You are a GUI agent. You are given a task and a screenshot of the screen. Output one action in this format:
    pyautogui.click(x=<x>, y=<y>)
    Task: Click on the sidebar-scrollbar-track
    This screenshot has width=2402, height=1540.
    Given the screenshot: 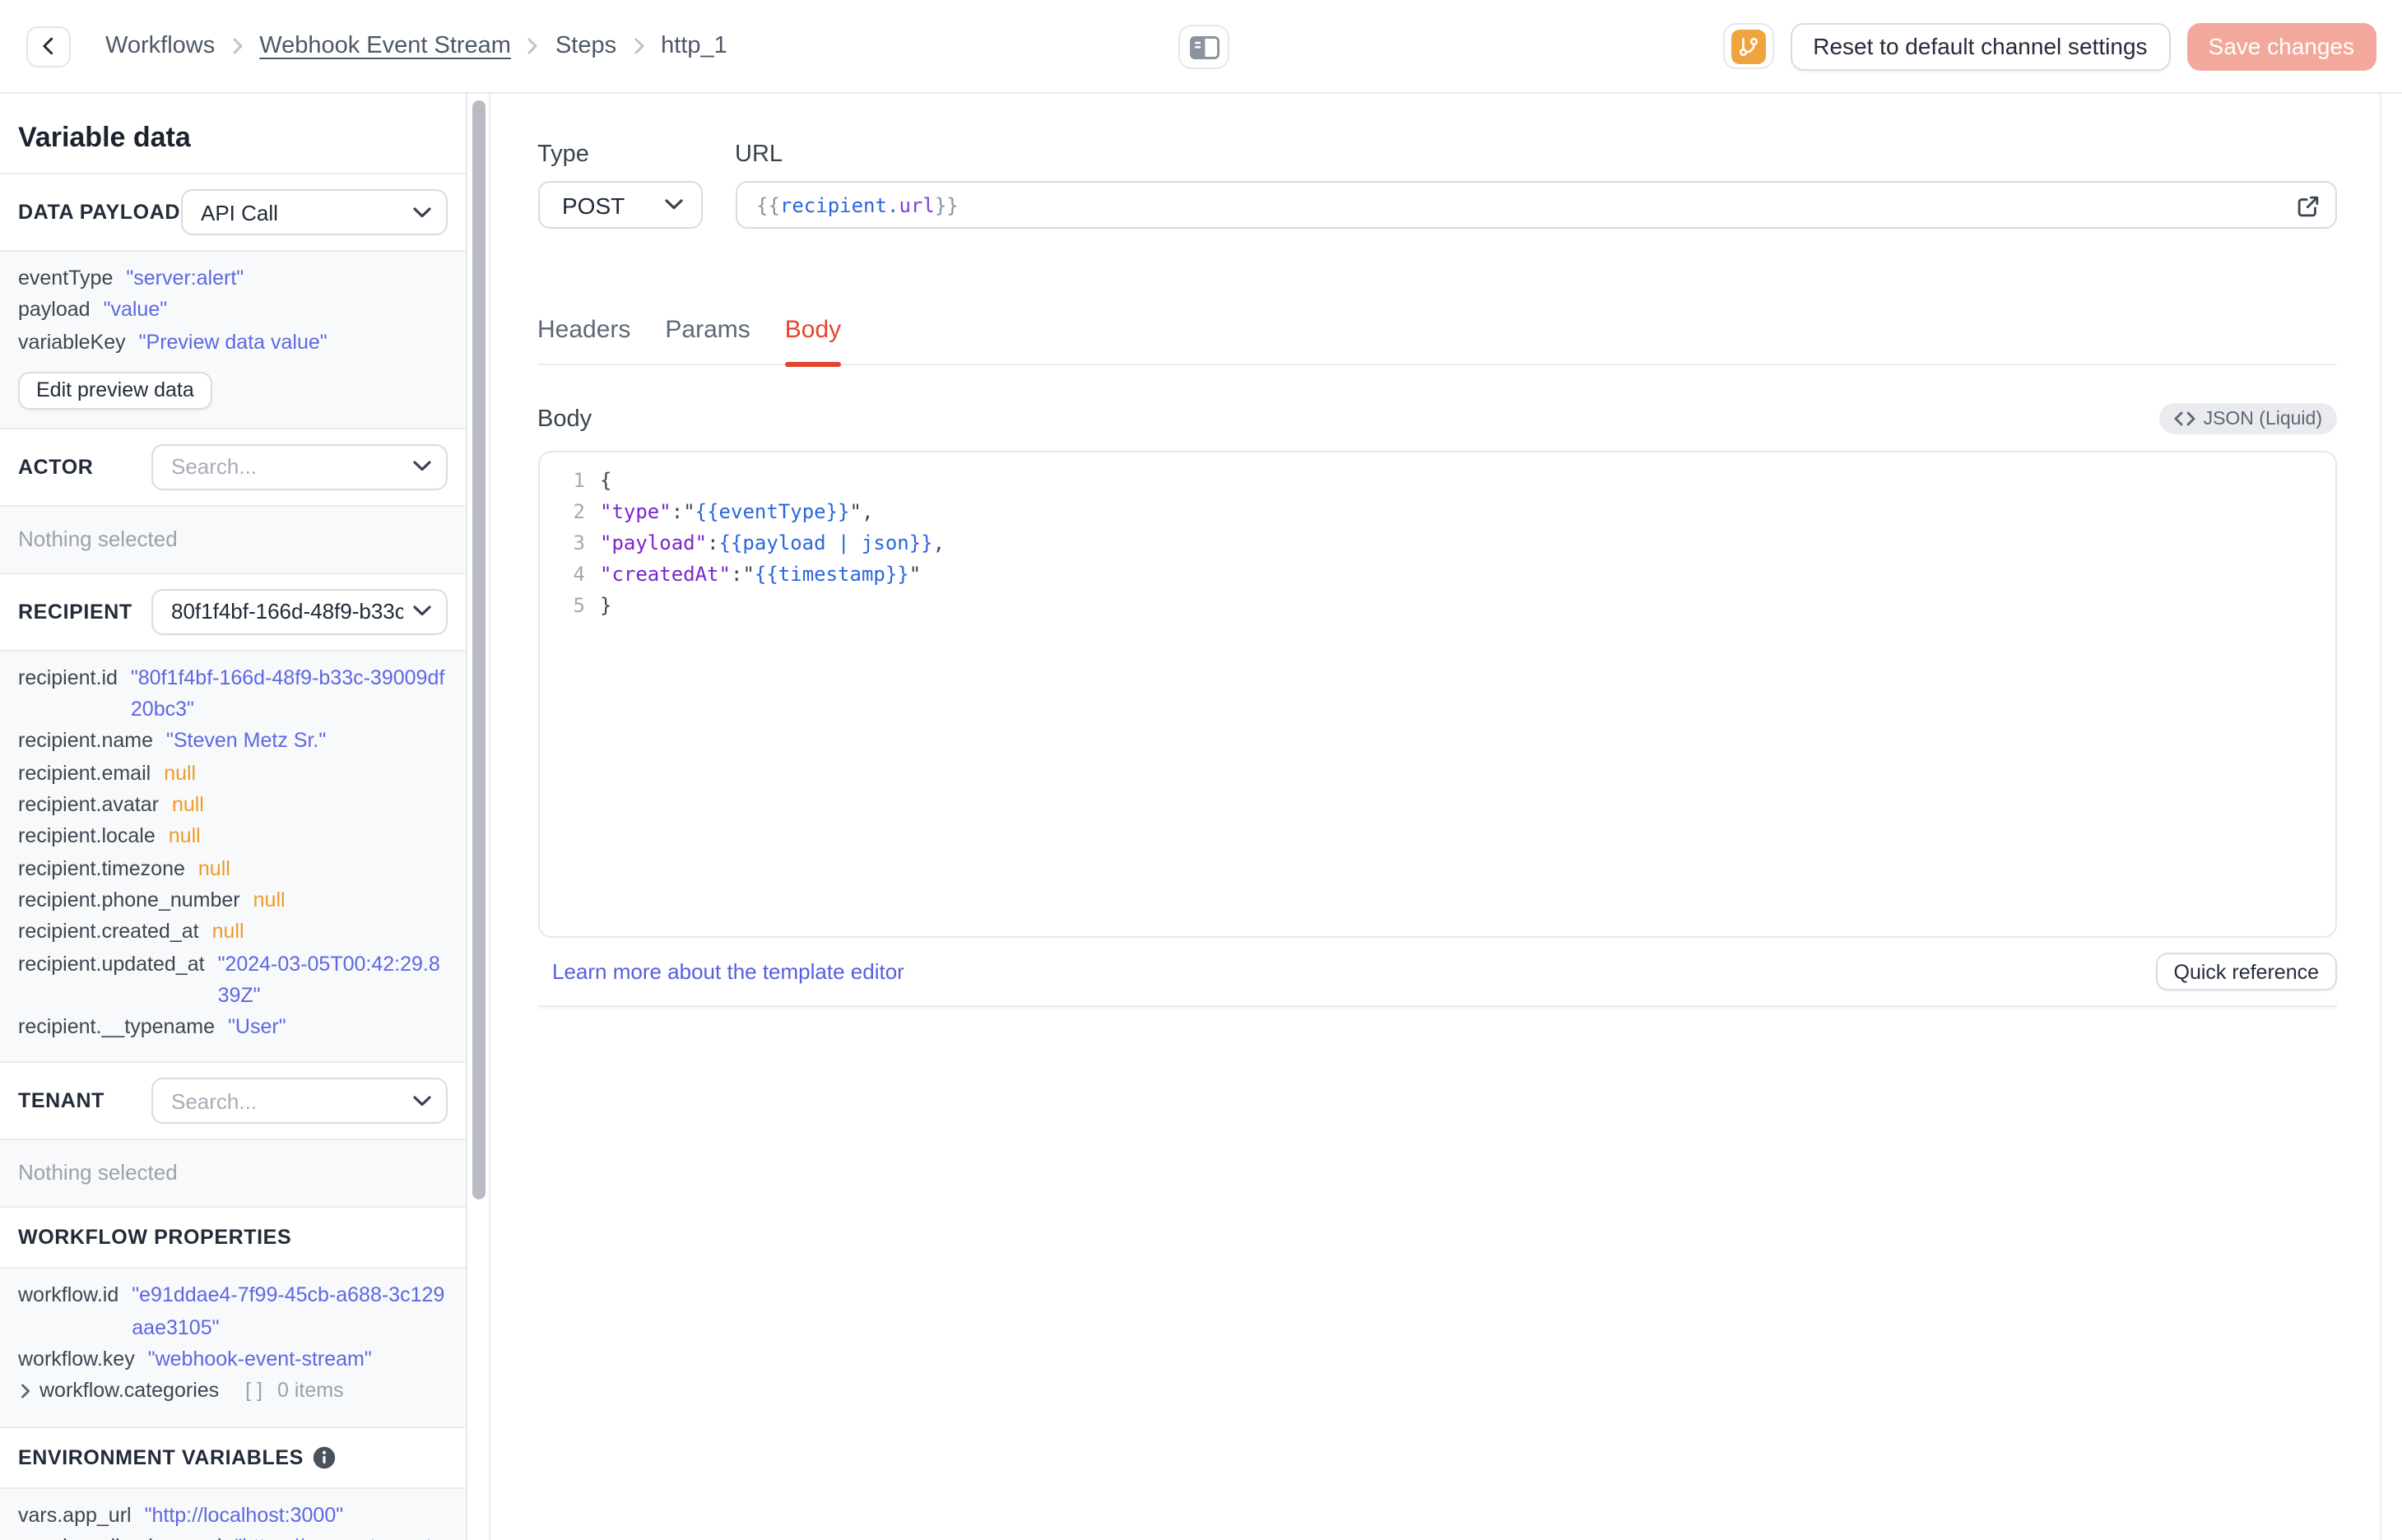 What is the action you would take?
    pyautogui.click(x=479, y=817)
    